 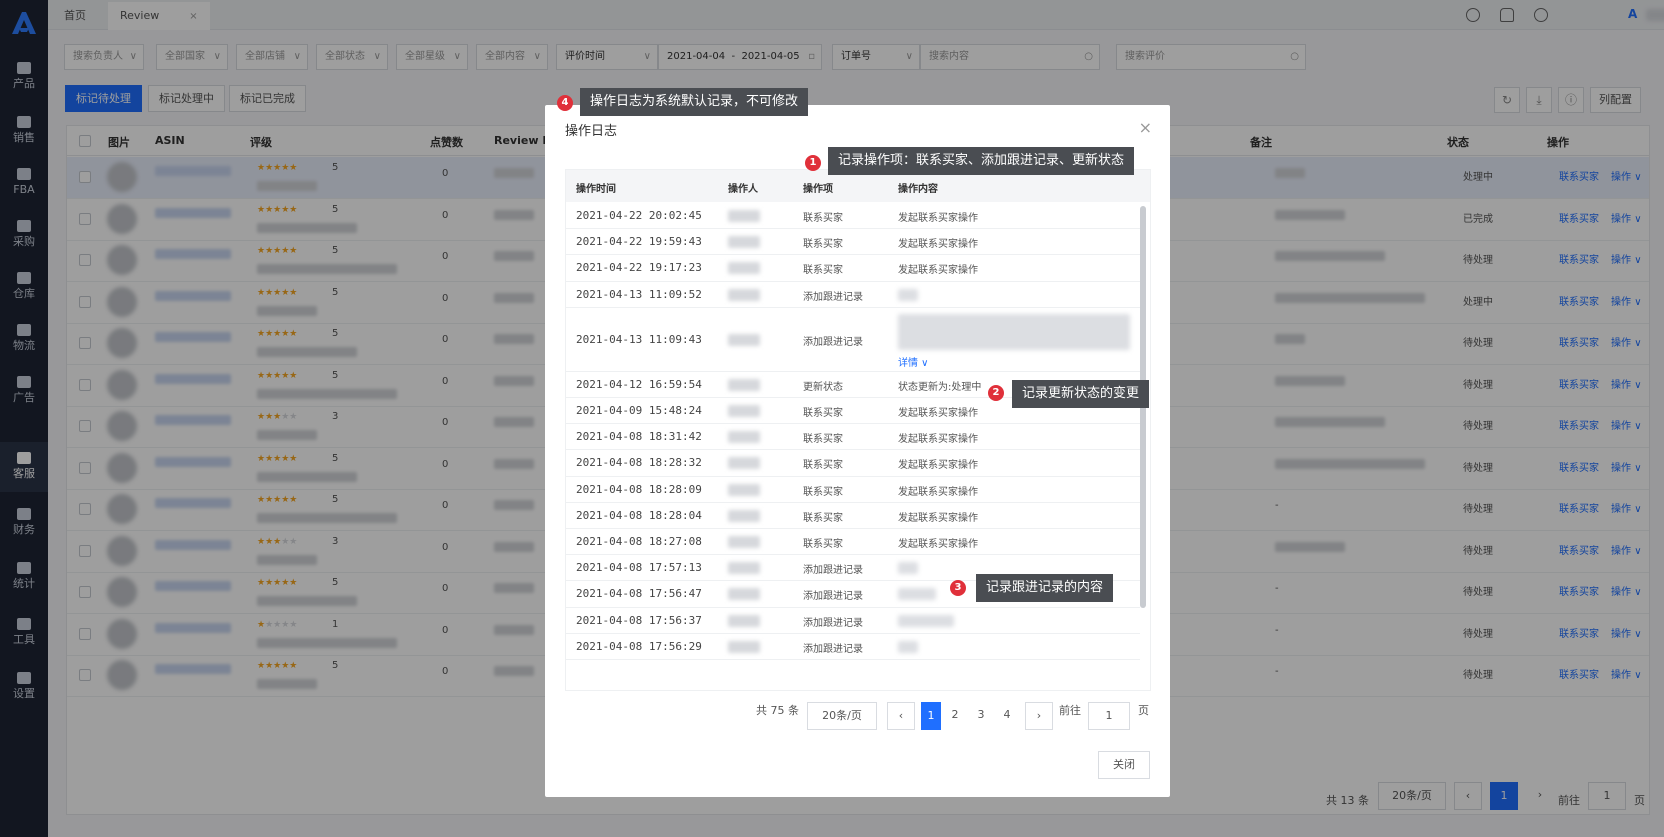 What do you see at coordinates (1045, 588) in the screenshot?
I see `callout-3: 记录跟进记录的内容` at bounding box center [1045, 588].